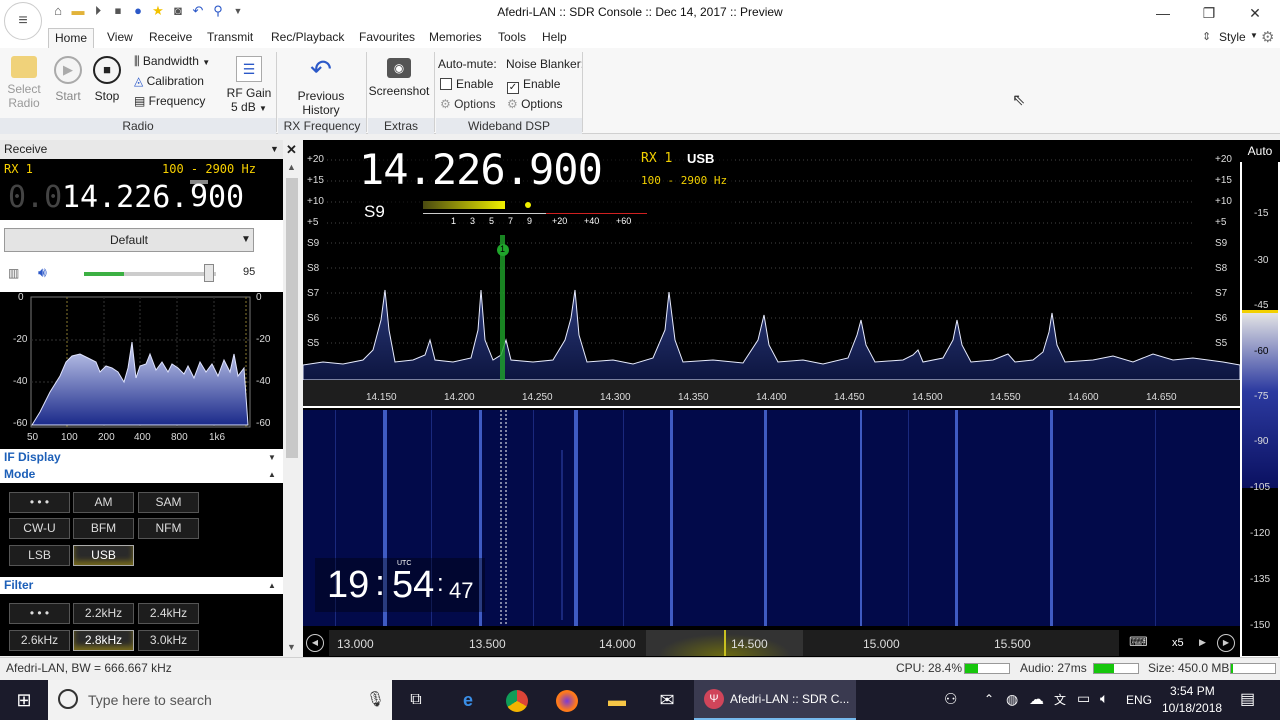 The width and height of the screenshot is (1280, 720). I want to click on undo-icon: ↶, so click(321, 69).